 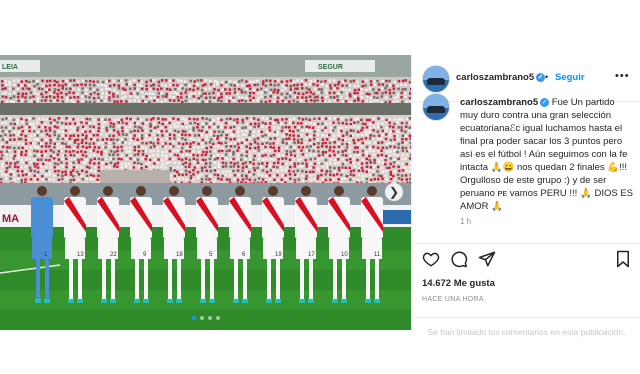 I want to click on action-bar, so click(x=526, y=256).